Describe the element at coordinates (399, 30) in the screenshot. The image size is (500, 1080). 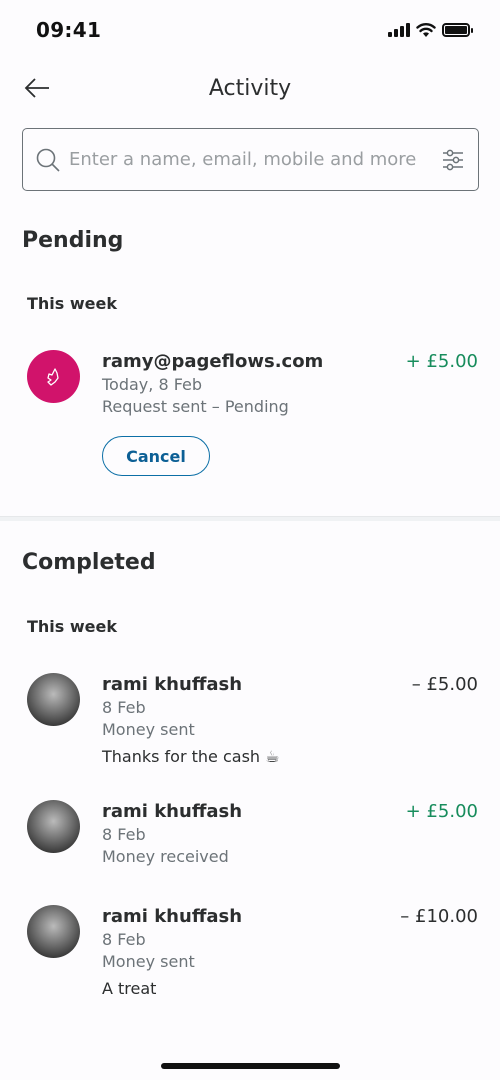
I see `signal-icon` at that location.